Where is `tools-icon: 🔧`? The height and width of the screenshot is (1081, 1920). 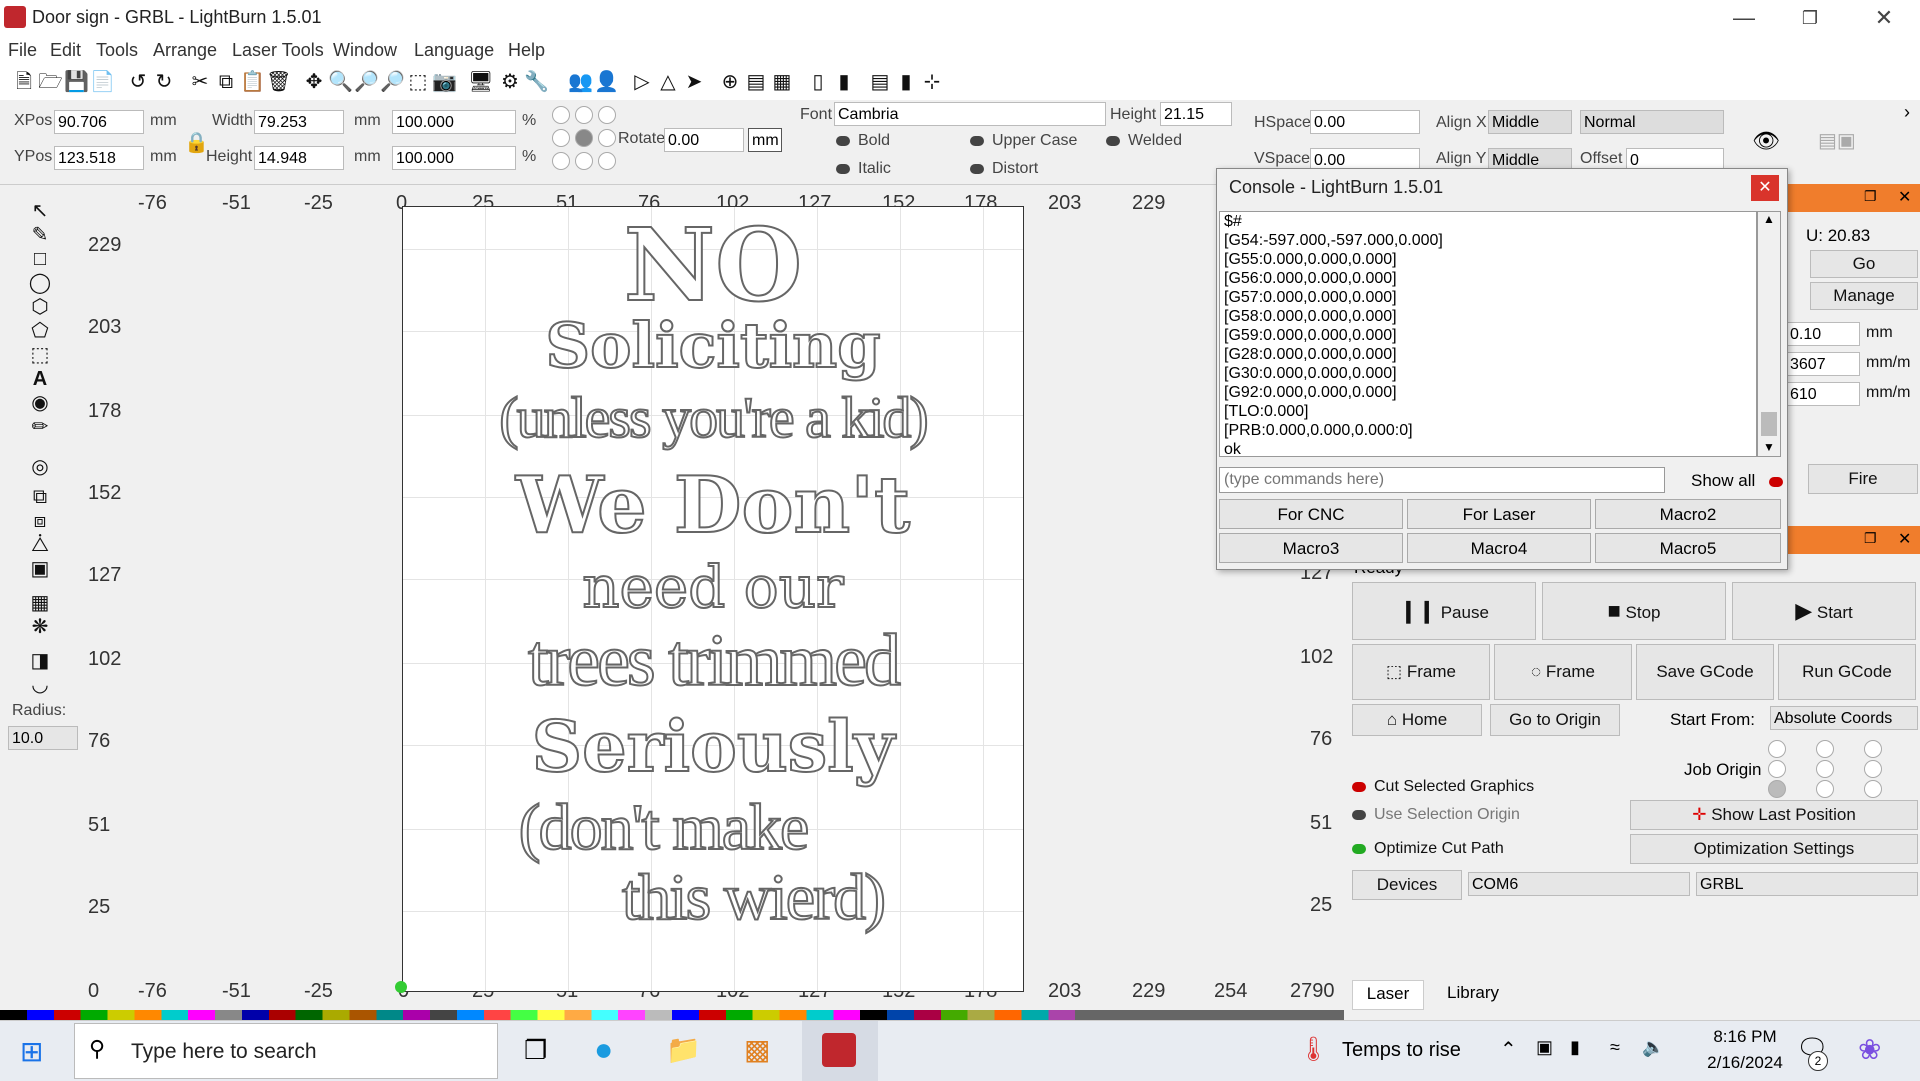
tools-icon: 🔧 is located at coordinates (536, 82).